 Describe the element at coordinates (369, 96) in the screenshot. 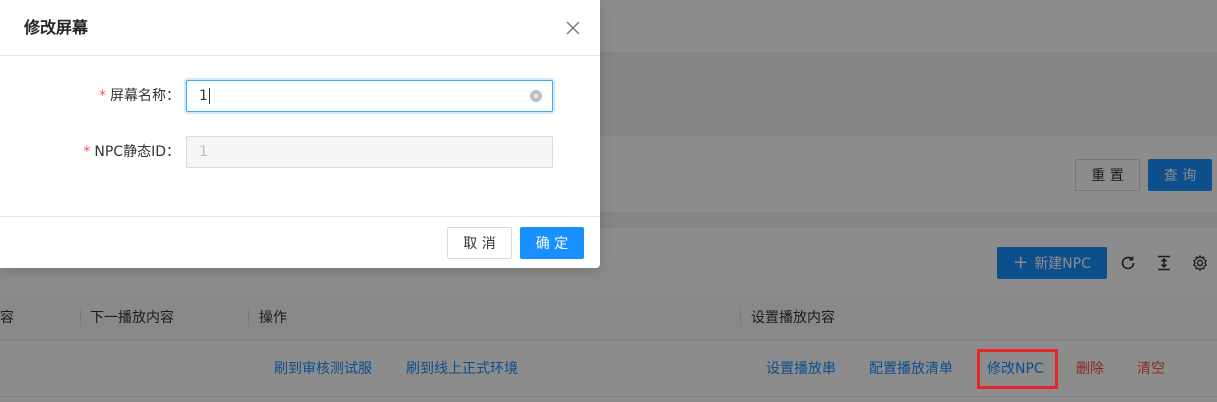

I see `screen-name-input: 1` at that location.